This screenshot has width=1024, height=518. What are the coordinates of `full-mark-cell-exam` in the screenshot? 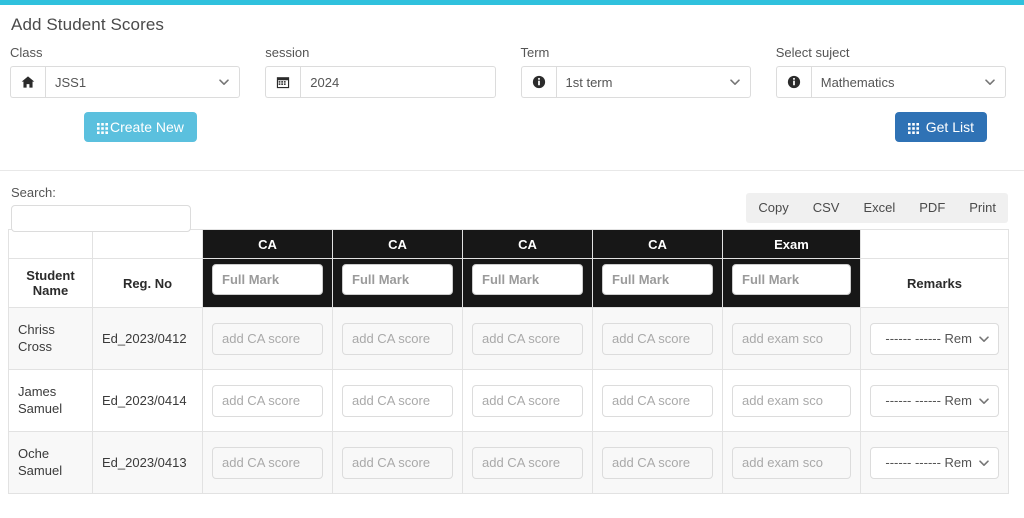 It's located at (791, 283).